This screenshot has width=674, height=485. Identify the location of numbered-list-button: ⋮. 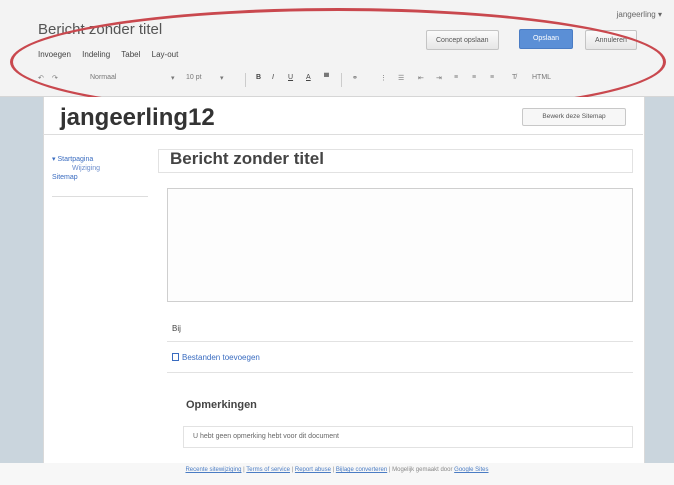
(383, 78).